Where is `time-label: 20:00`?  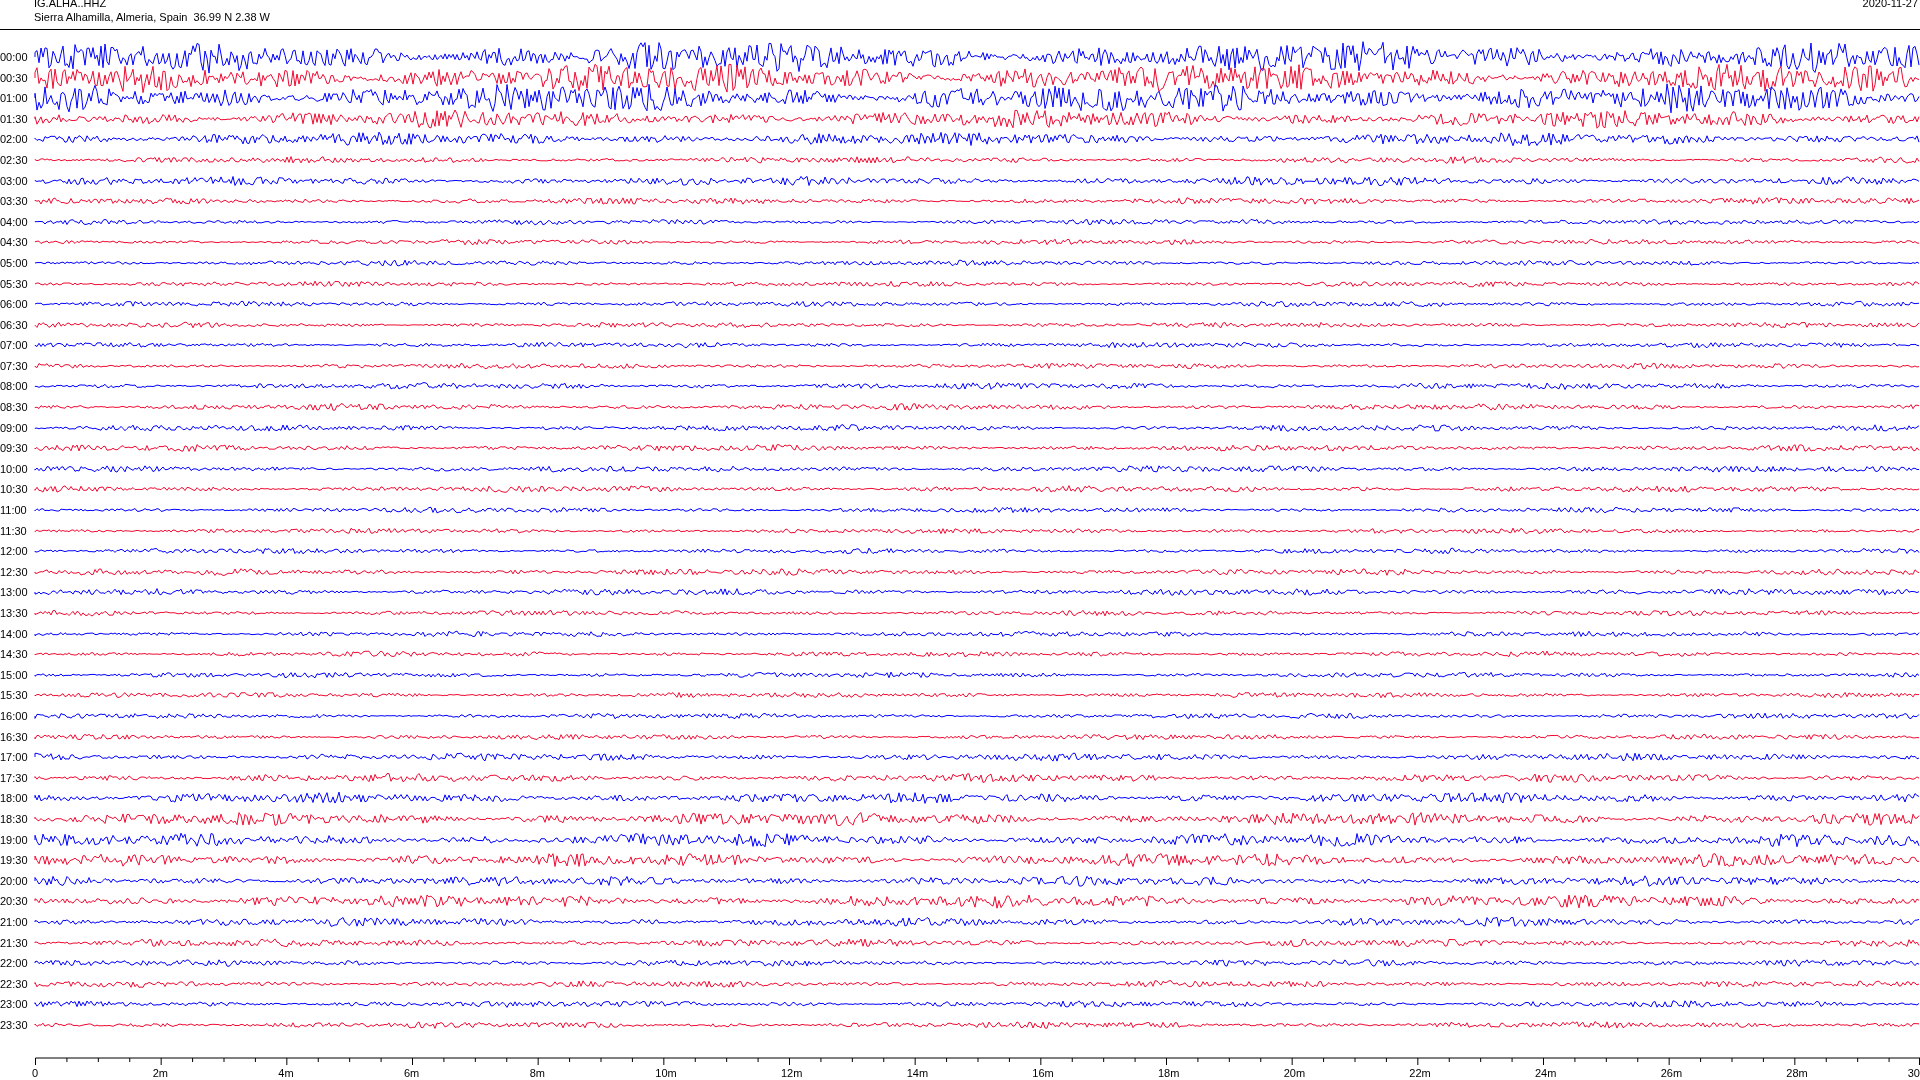
time-label: 20:00 is located at coordinates (14, 880).